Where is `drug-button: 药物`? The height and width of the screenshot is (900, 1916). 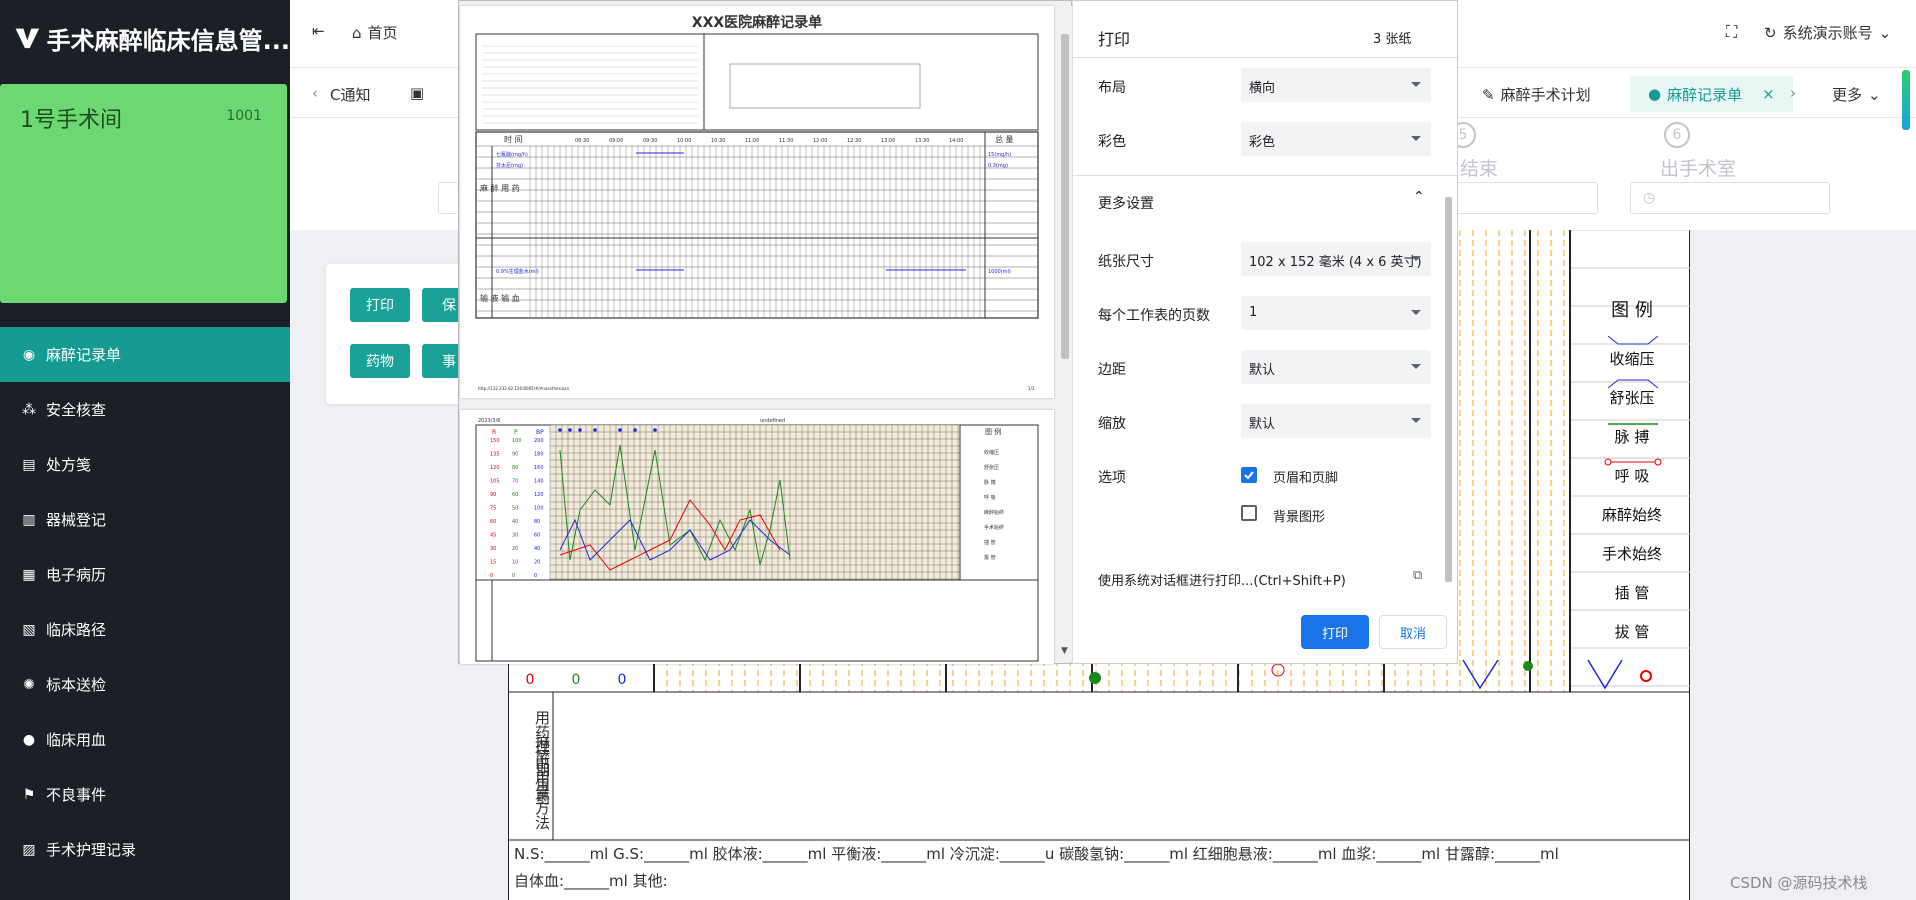 drug-button: 药物 is located at coordinates (380, 361).